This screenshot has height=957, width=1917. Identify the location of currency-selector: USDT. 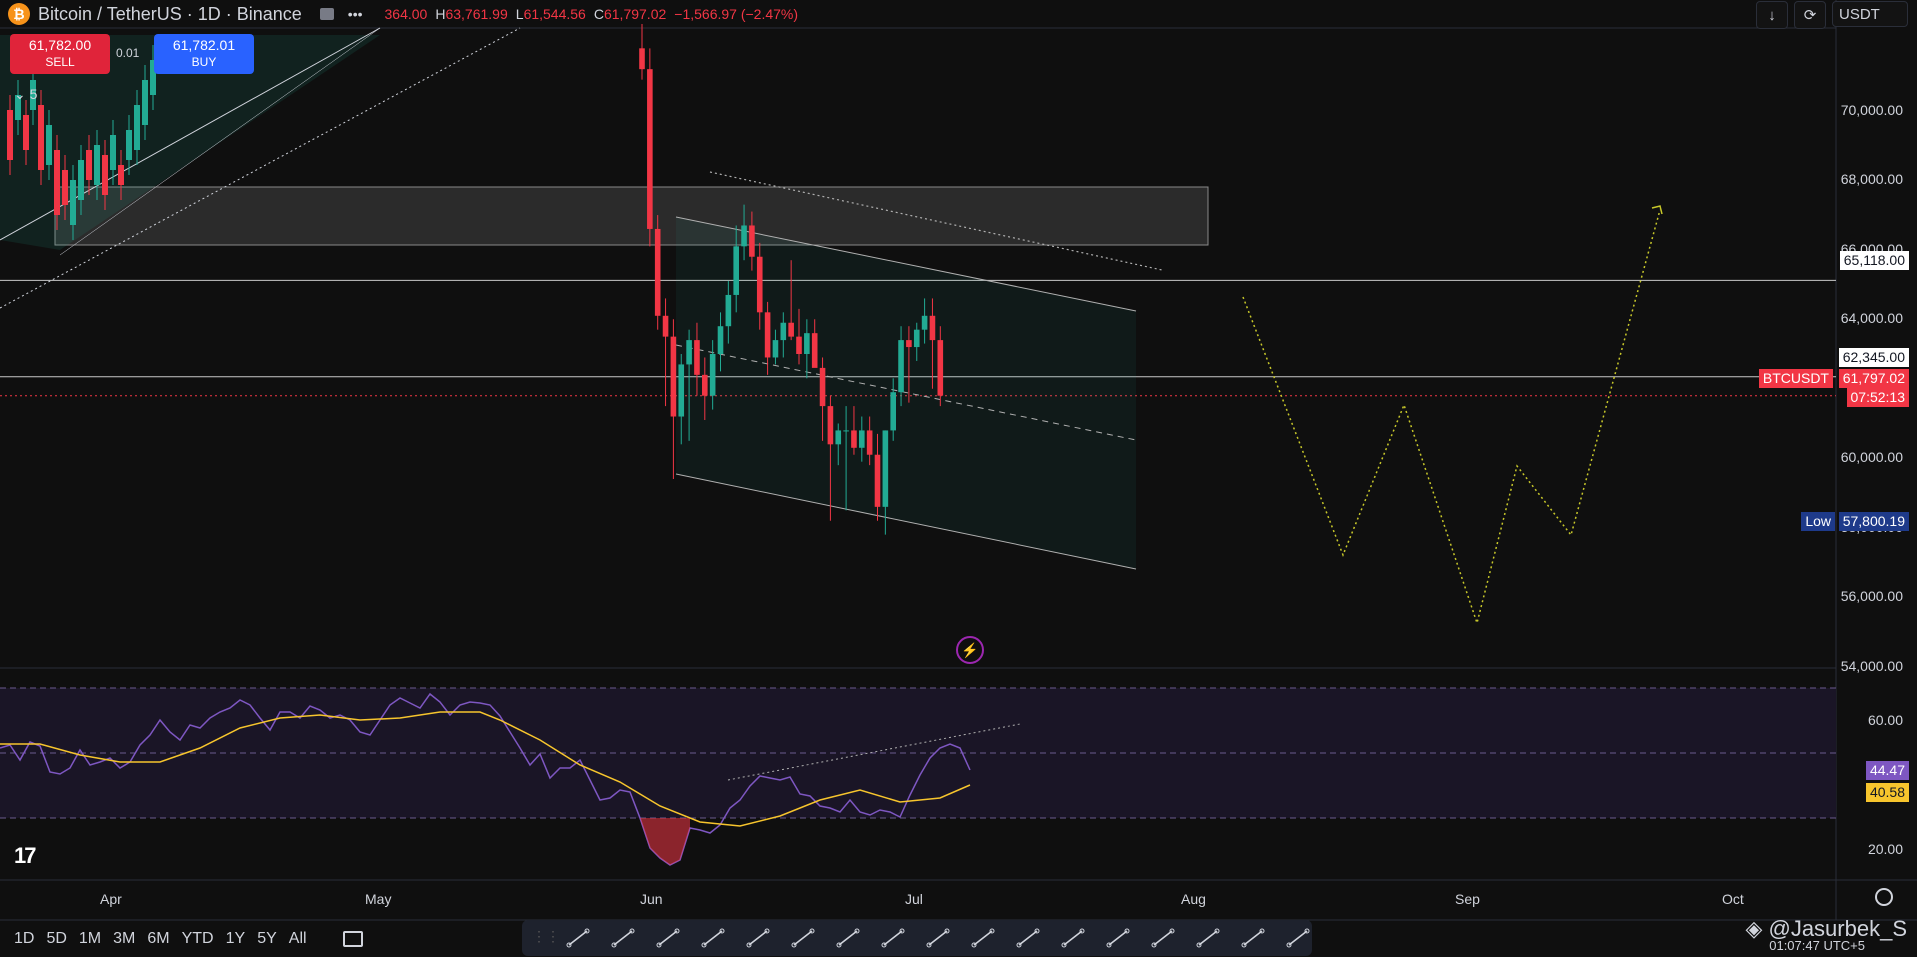
(1870, 14).